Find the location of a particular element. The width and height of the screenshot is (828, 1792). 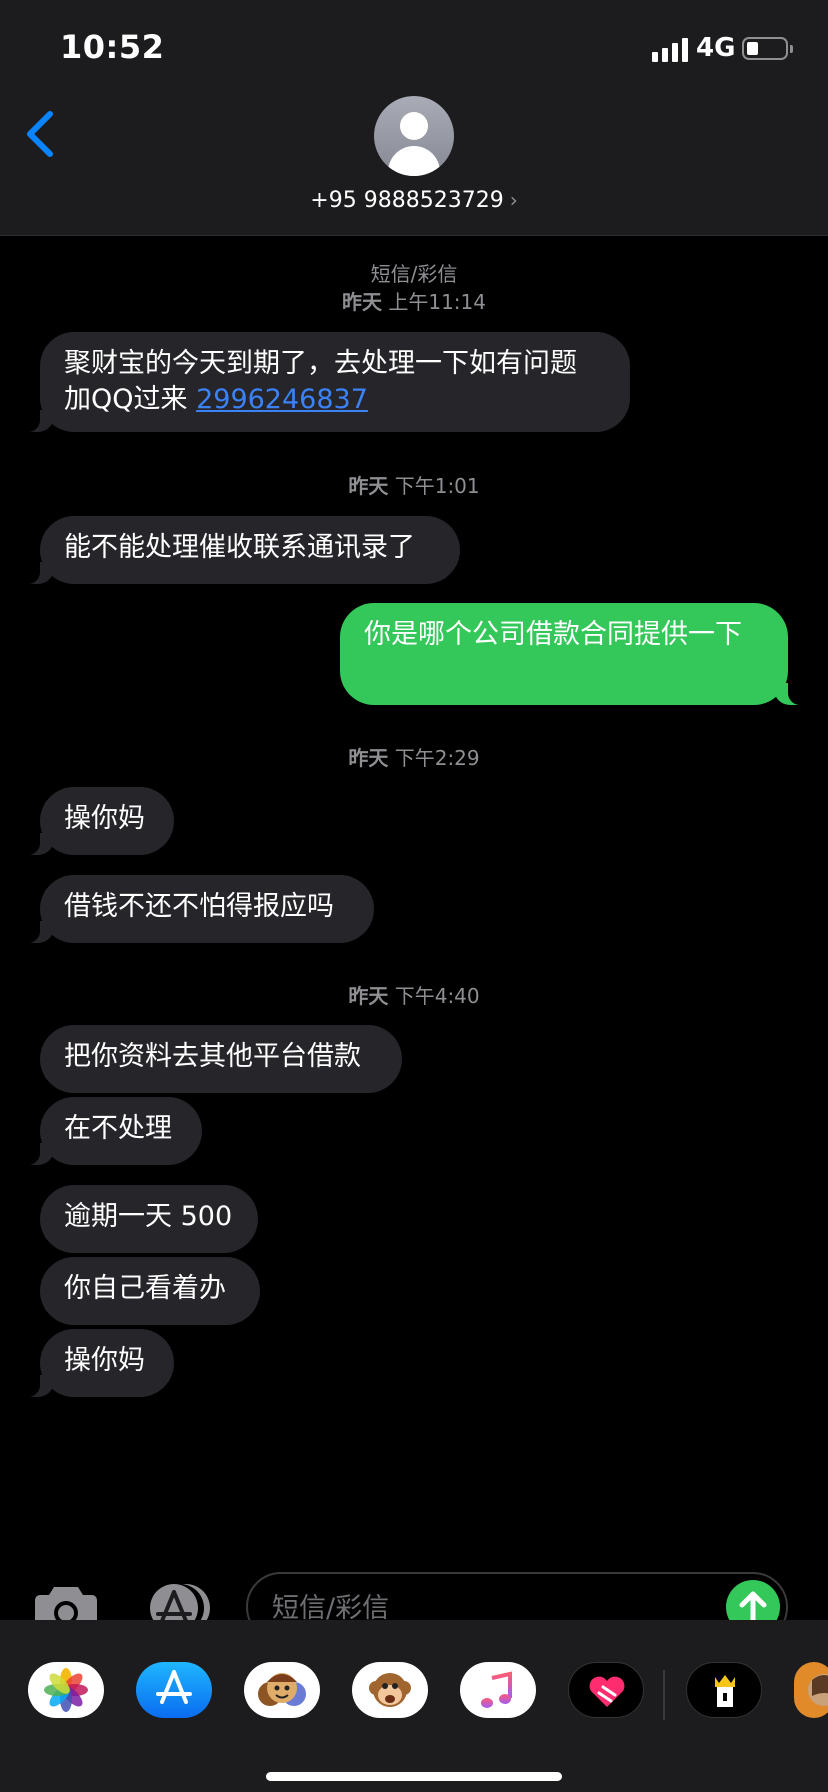

incoming-message: 你自己看着办 is located at coordinates (150, 1291).